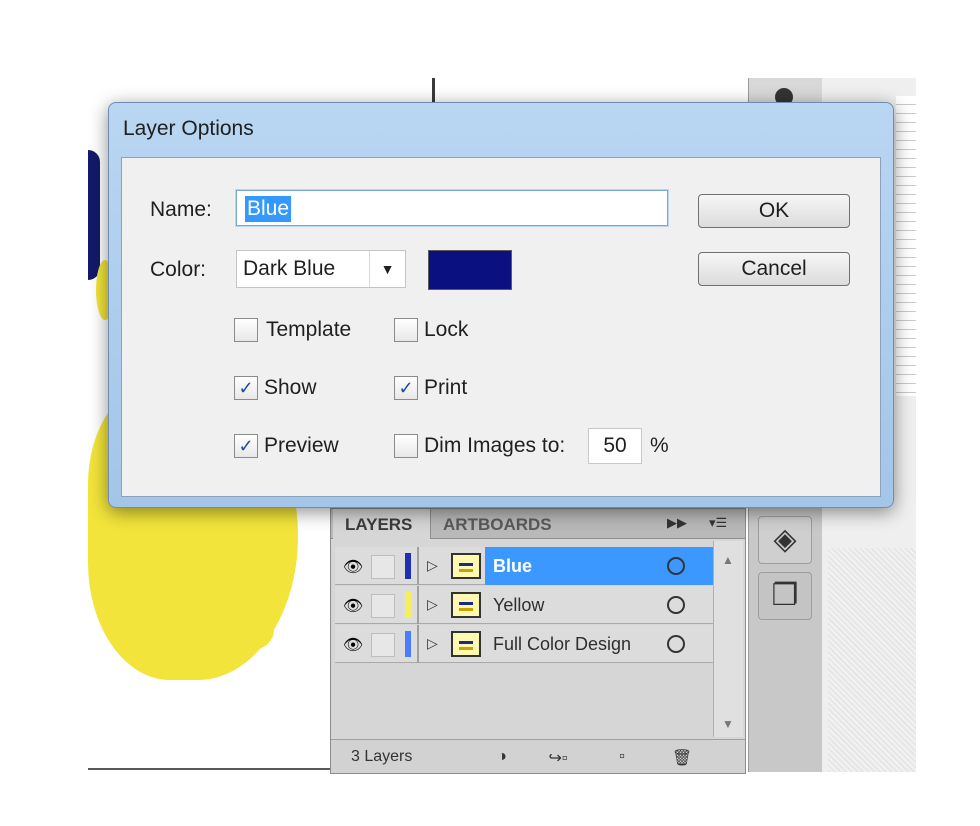 The image size is (980, 826). What do you see at coordinates (728, 639) in the screenshot?
I see `layers-scrollbar: ▲ ▼` at bounding box center [728, 639].